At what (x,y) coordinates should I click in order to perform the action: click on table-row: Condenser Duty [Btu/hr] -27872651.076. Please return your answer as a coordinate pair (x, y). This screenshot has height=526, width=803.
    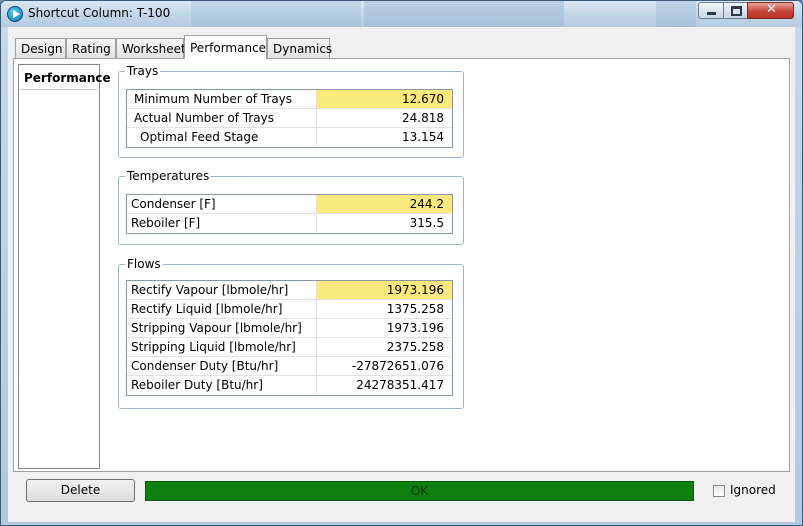
    Looking at the image, I should click on (289, 366).